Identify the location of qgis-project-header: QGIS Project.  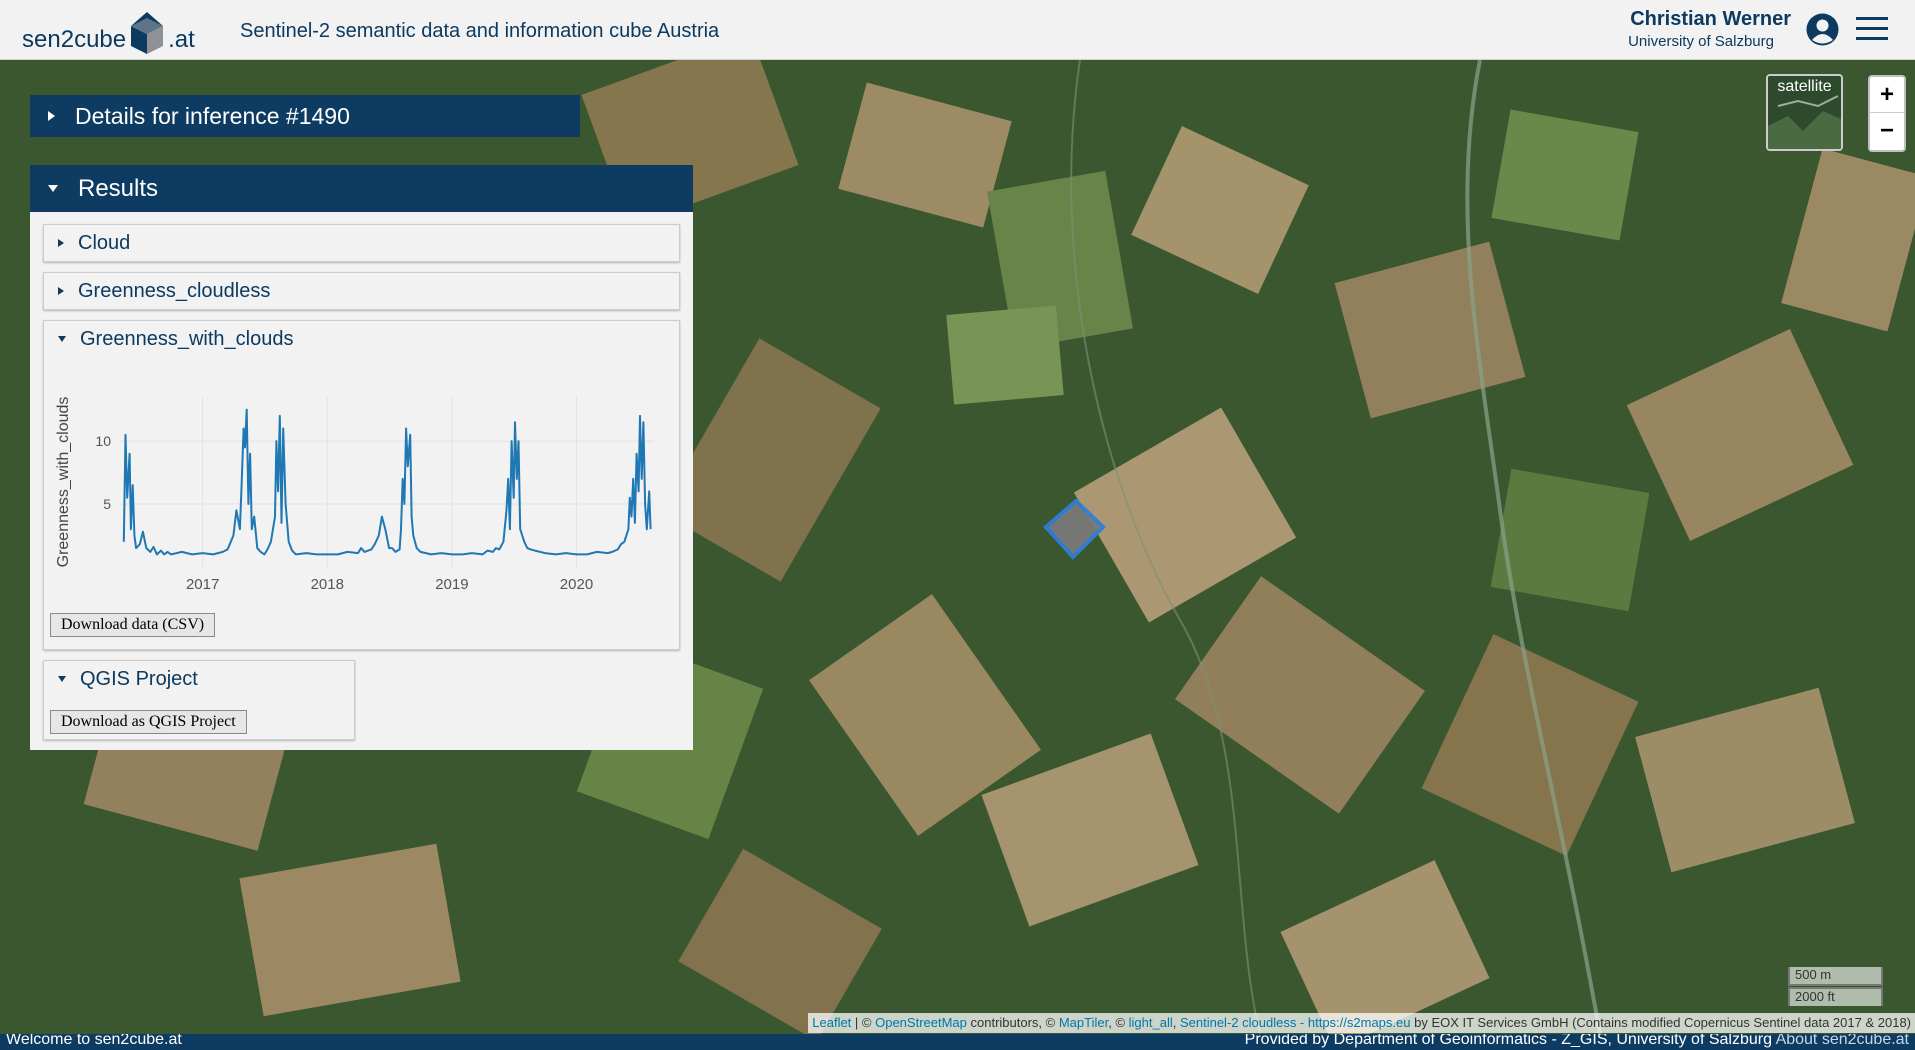
(199, 679).